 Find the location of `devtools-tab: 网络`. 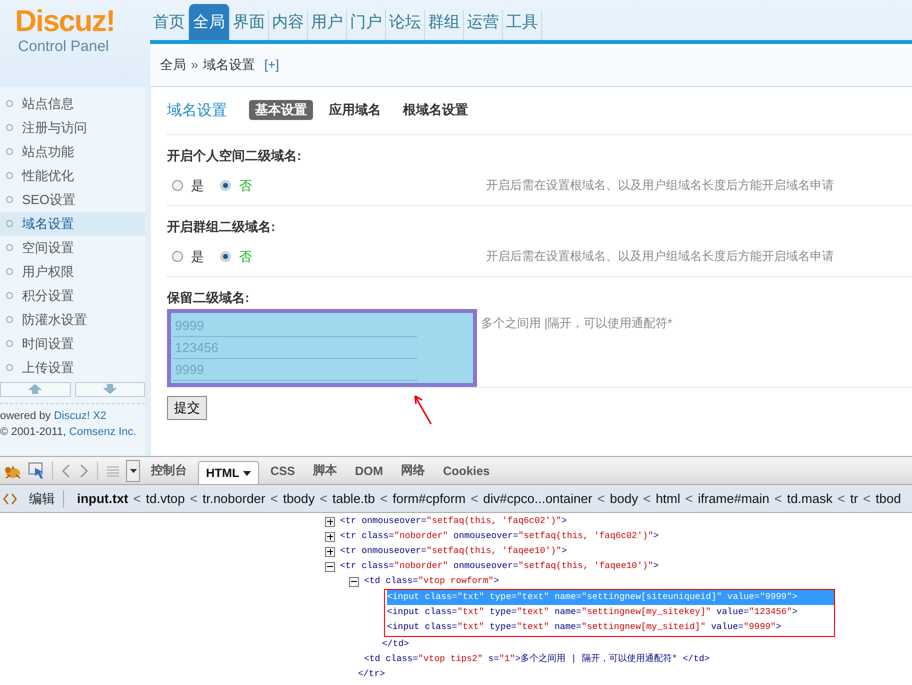

devtools-tab: 网络 is located at coordinates (413, 471).